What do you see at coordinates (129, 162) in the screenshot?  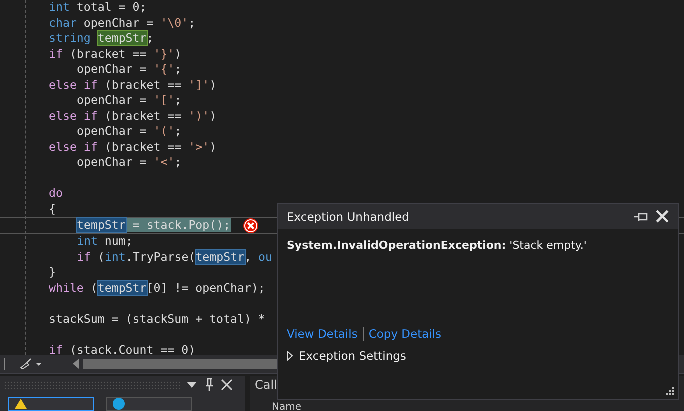 I see `code-line: openChar = '<';` at bounding box center [129, 162].